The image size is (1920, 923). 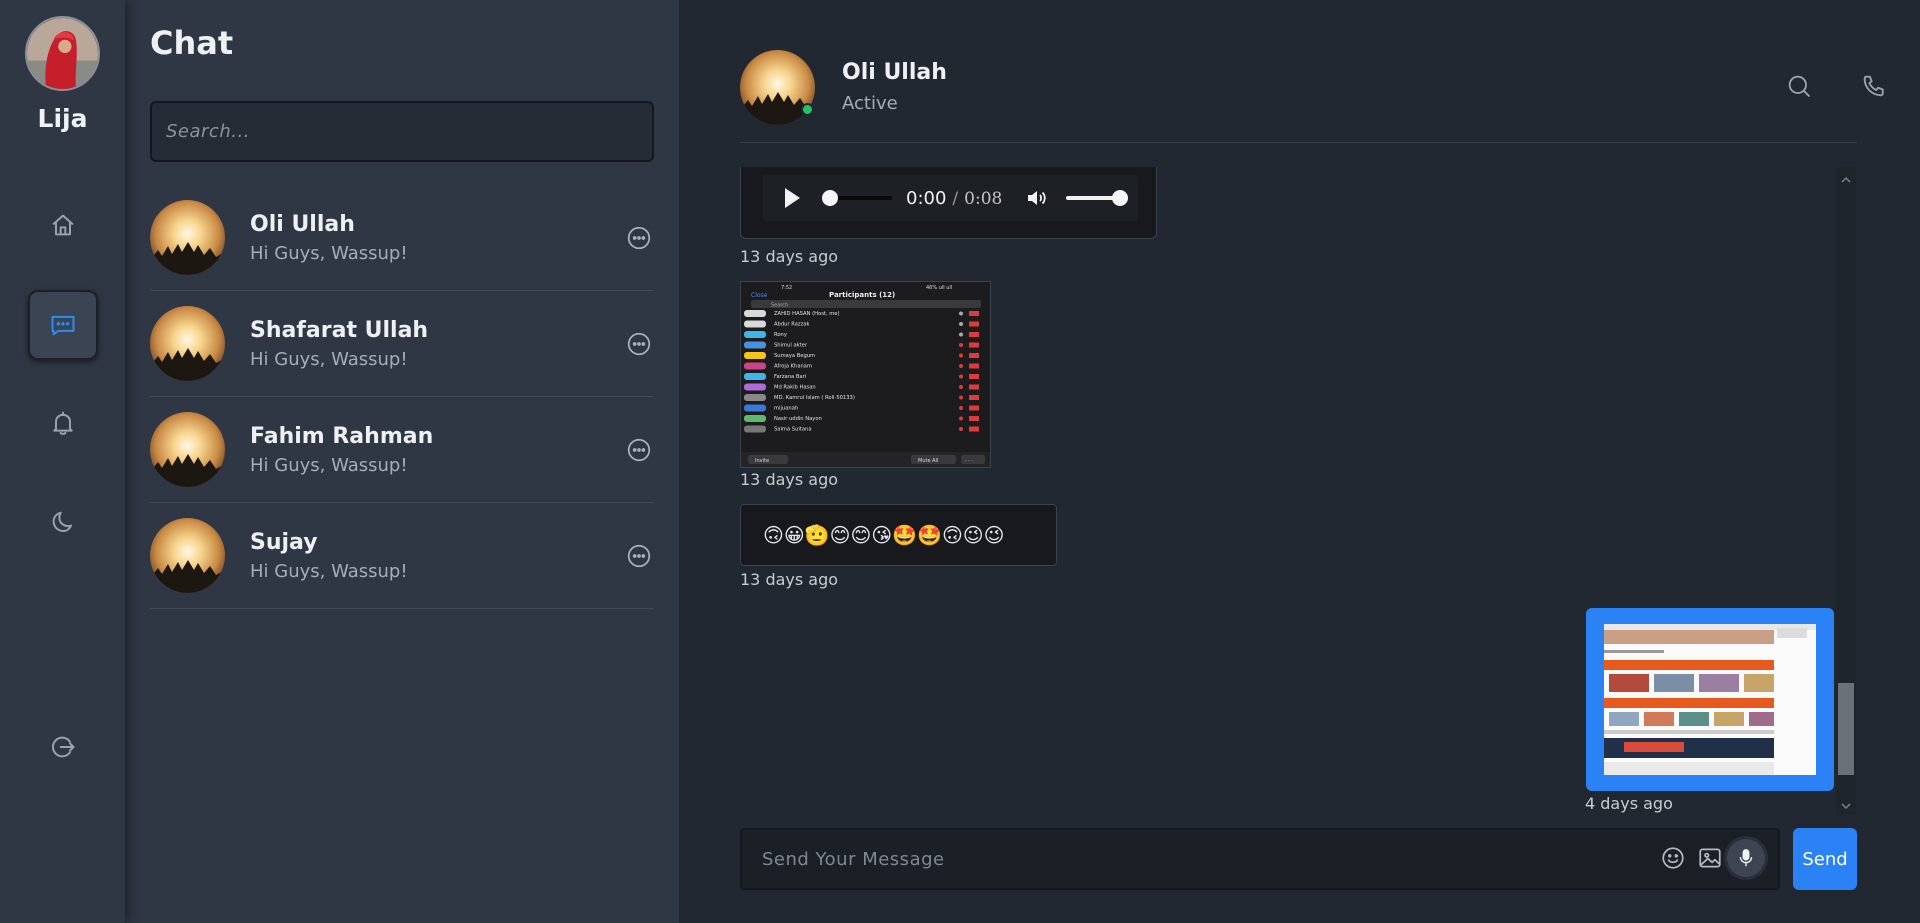 I want to click on audio-message: 0:00/0:08, so click(x=948, y=203).